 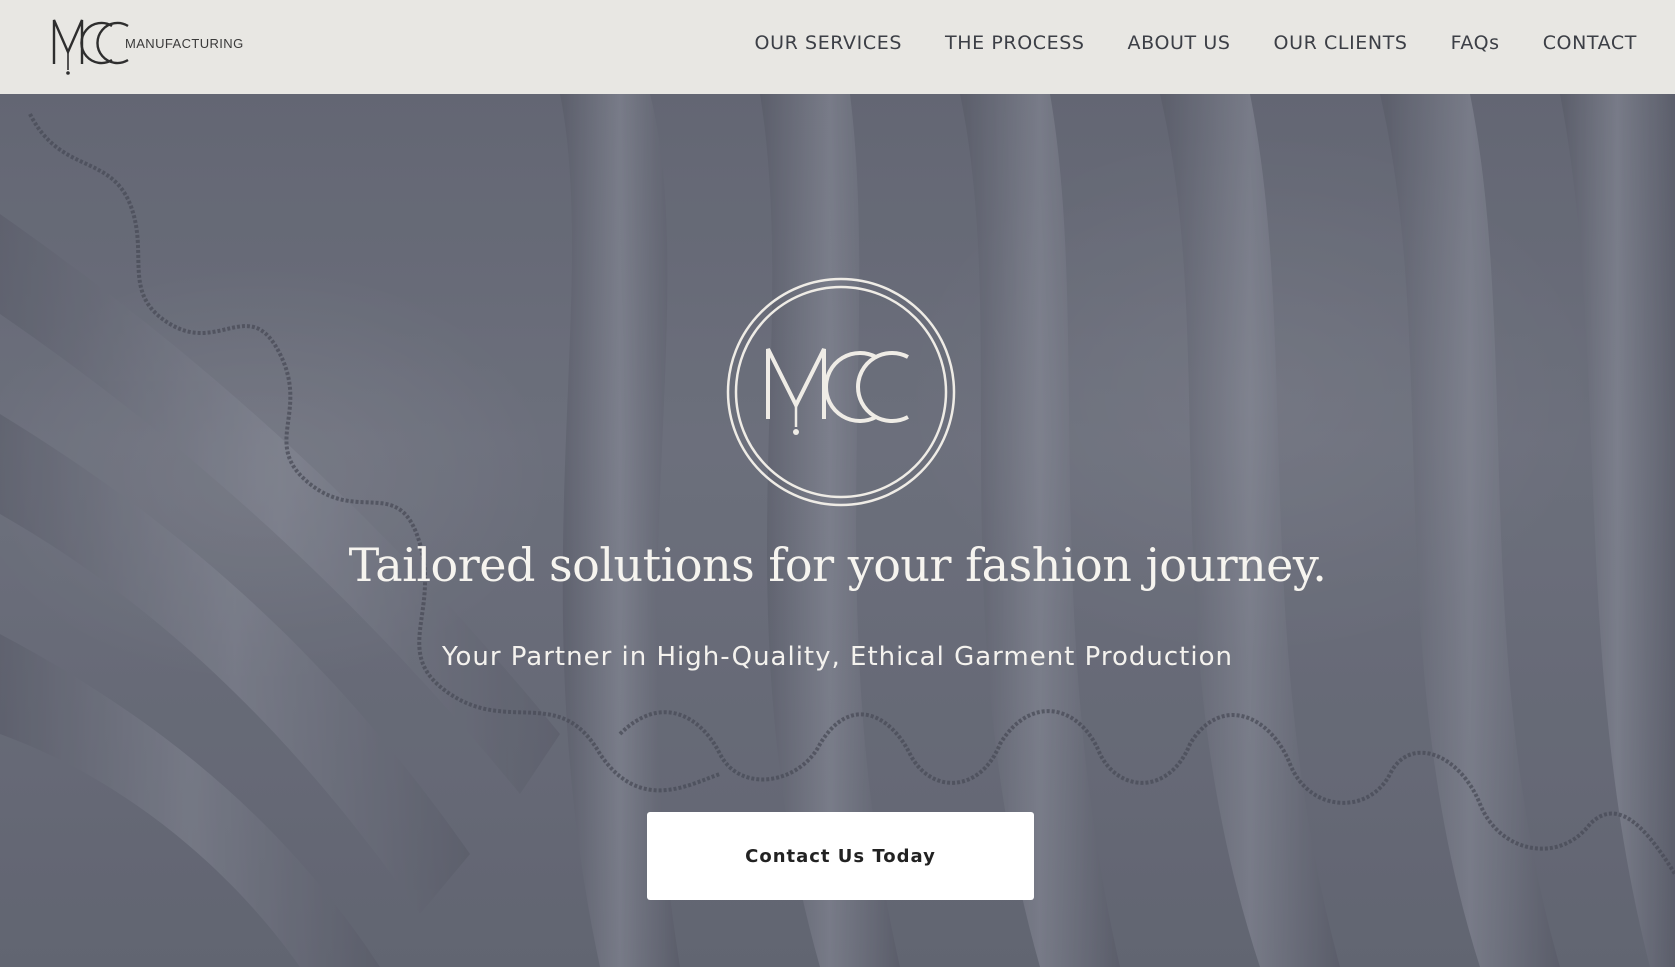 What do you see at coordinates (1015, 43) in the screenshot?
I see `nav-the-process: THE PROCESS` at bounding box center [1015, 43].